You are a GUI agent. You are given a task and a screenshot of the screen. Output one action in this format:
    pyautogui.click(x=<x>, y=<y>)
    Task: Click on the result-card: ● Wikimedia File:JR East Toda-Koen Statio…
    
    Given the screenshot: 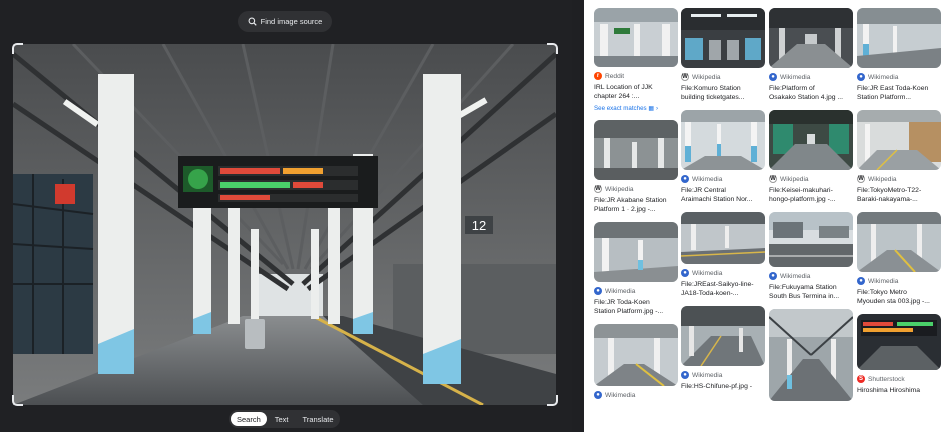 What is the action you would take?
    pyautogui.click(x=899, y=55)
    